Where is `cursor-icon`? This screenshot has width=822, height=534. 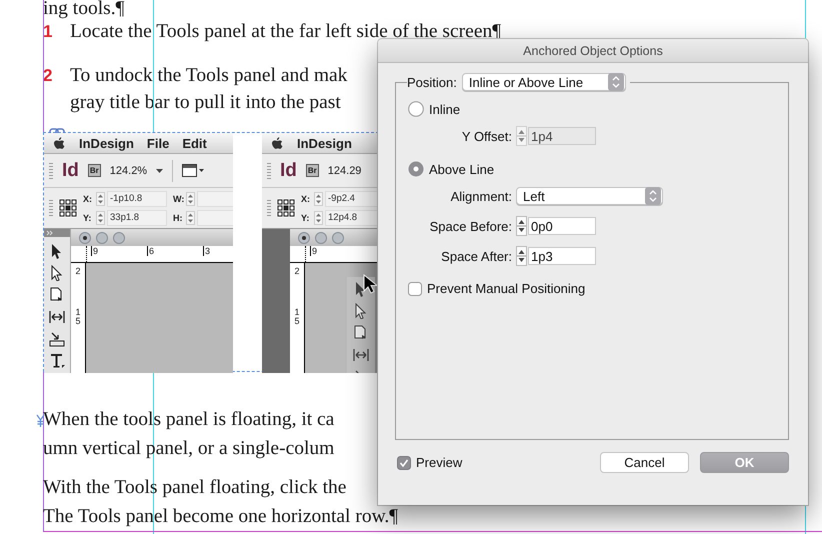
cursor-icon is located at coordinates (370, 284).